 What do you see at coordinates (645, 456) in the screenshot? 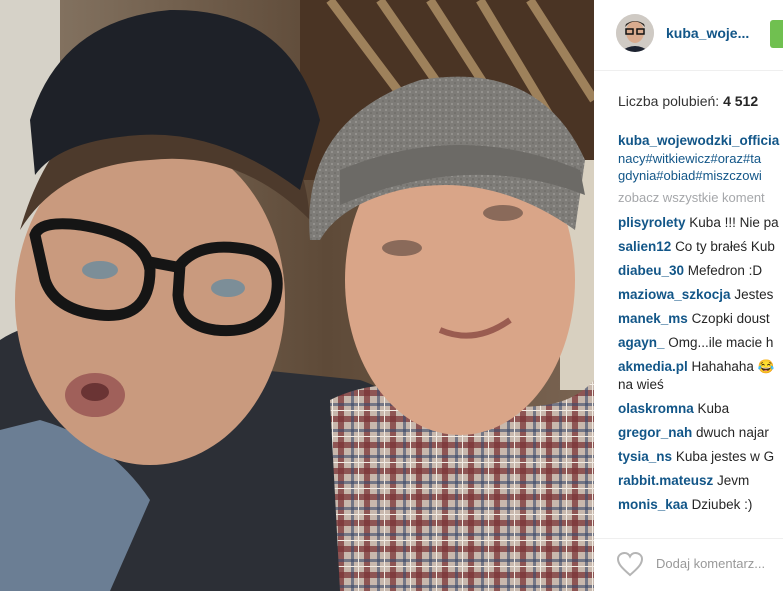
I see `comment-username: tysia_ns` at bounding box center [645, 456].